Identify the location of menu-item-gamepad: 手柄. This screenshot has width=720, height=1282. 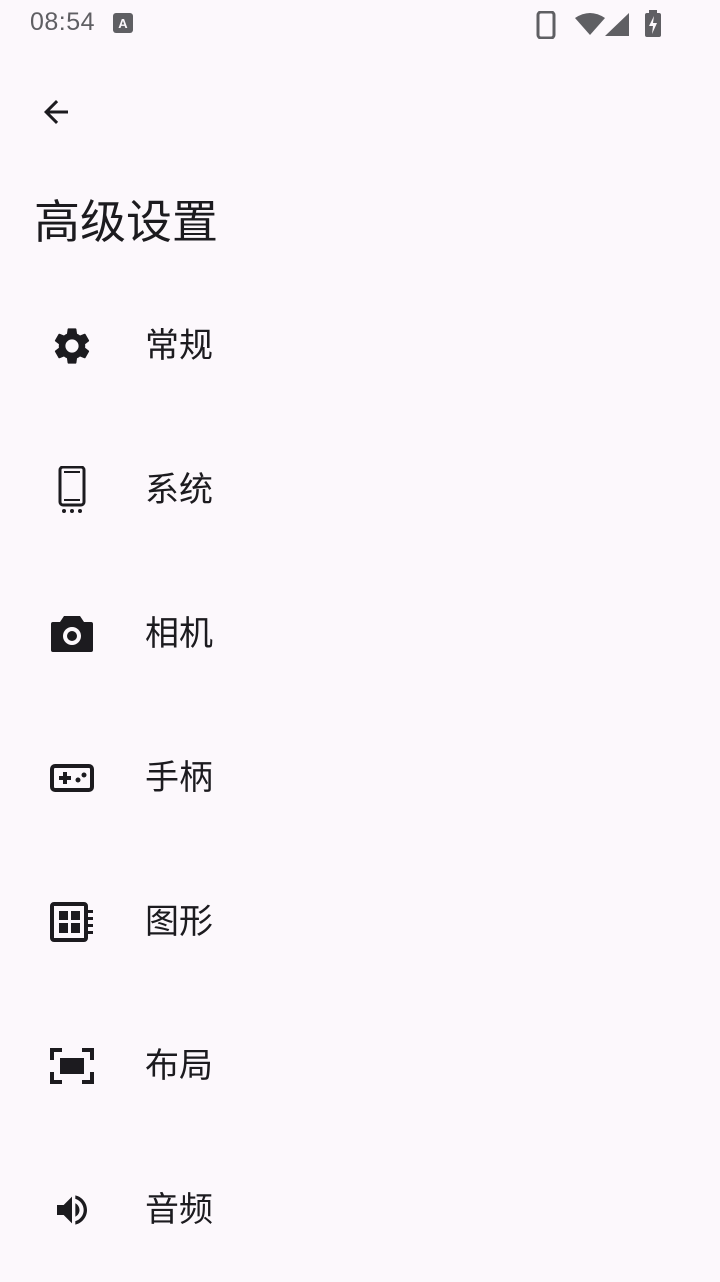
(360, 778).